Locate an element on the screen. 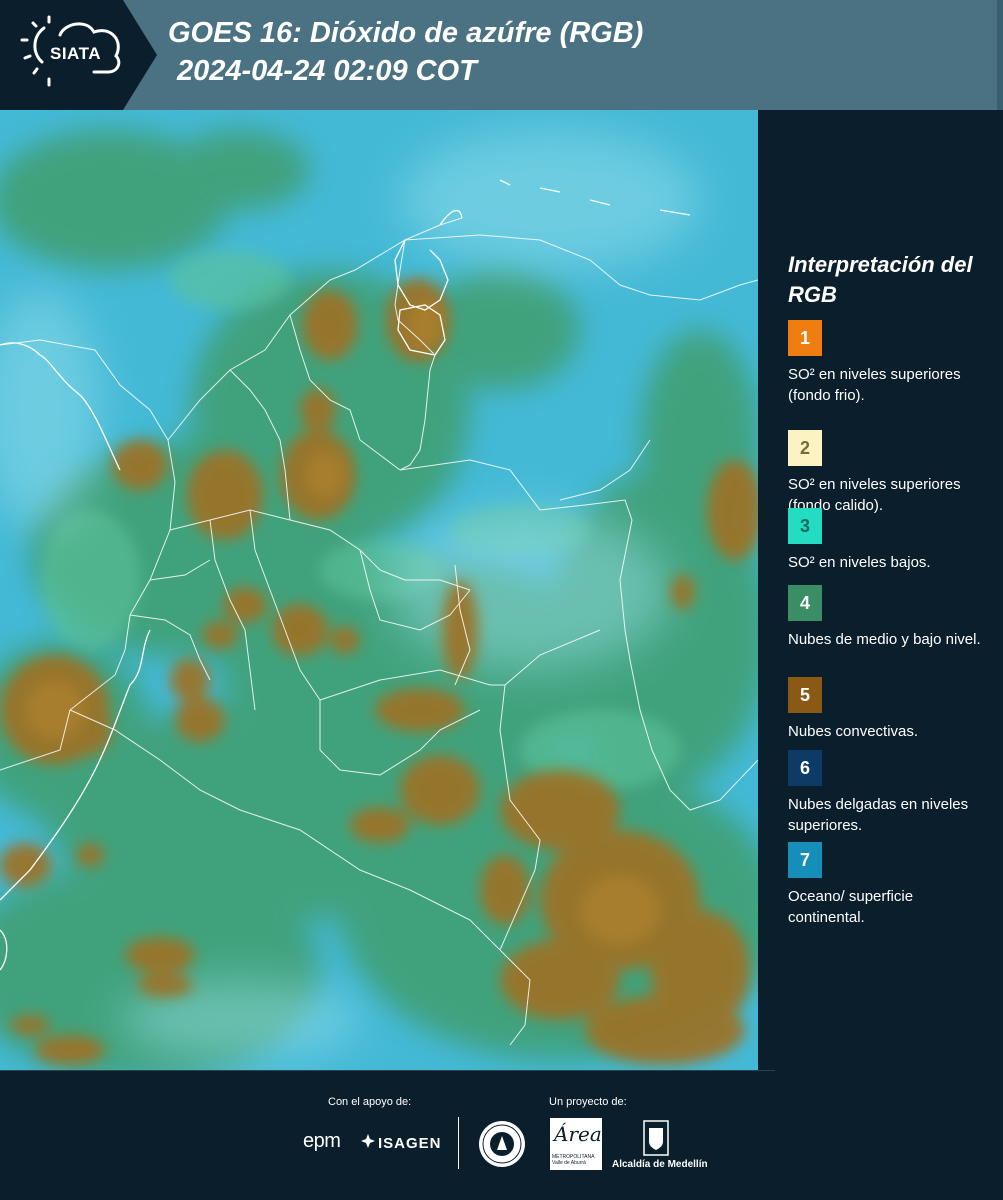  legend-description: Nubes convectivas. is located at coordinates (853, 731).